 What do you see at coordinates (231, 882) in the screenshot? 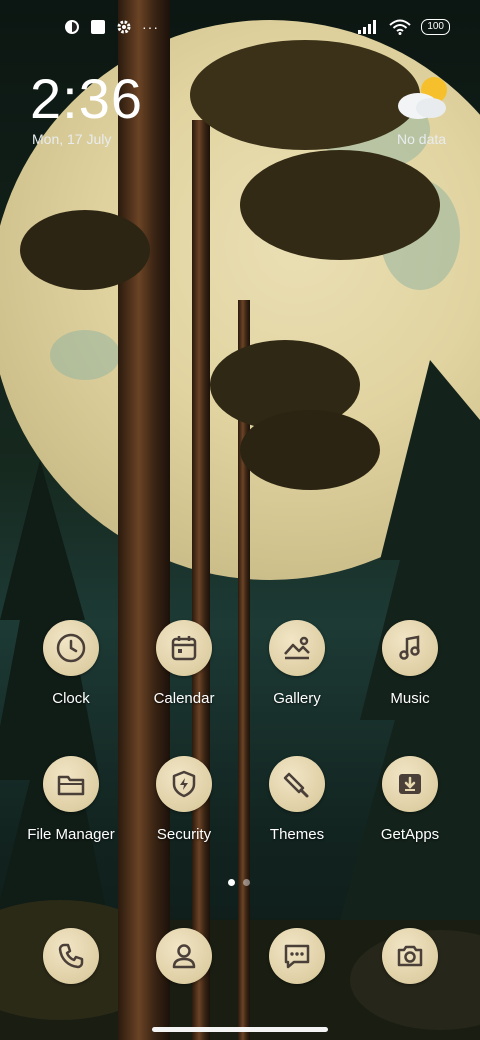
I see `page-dot-active` at bounding box center [231, 882].